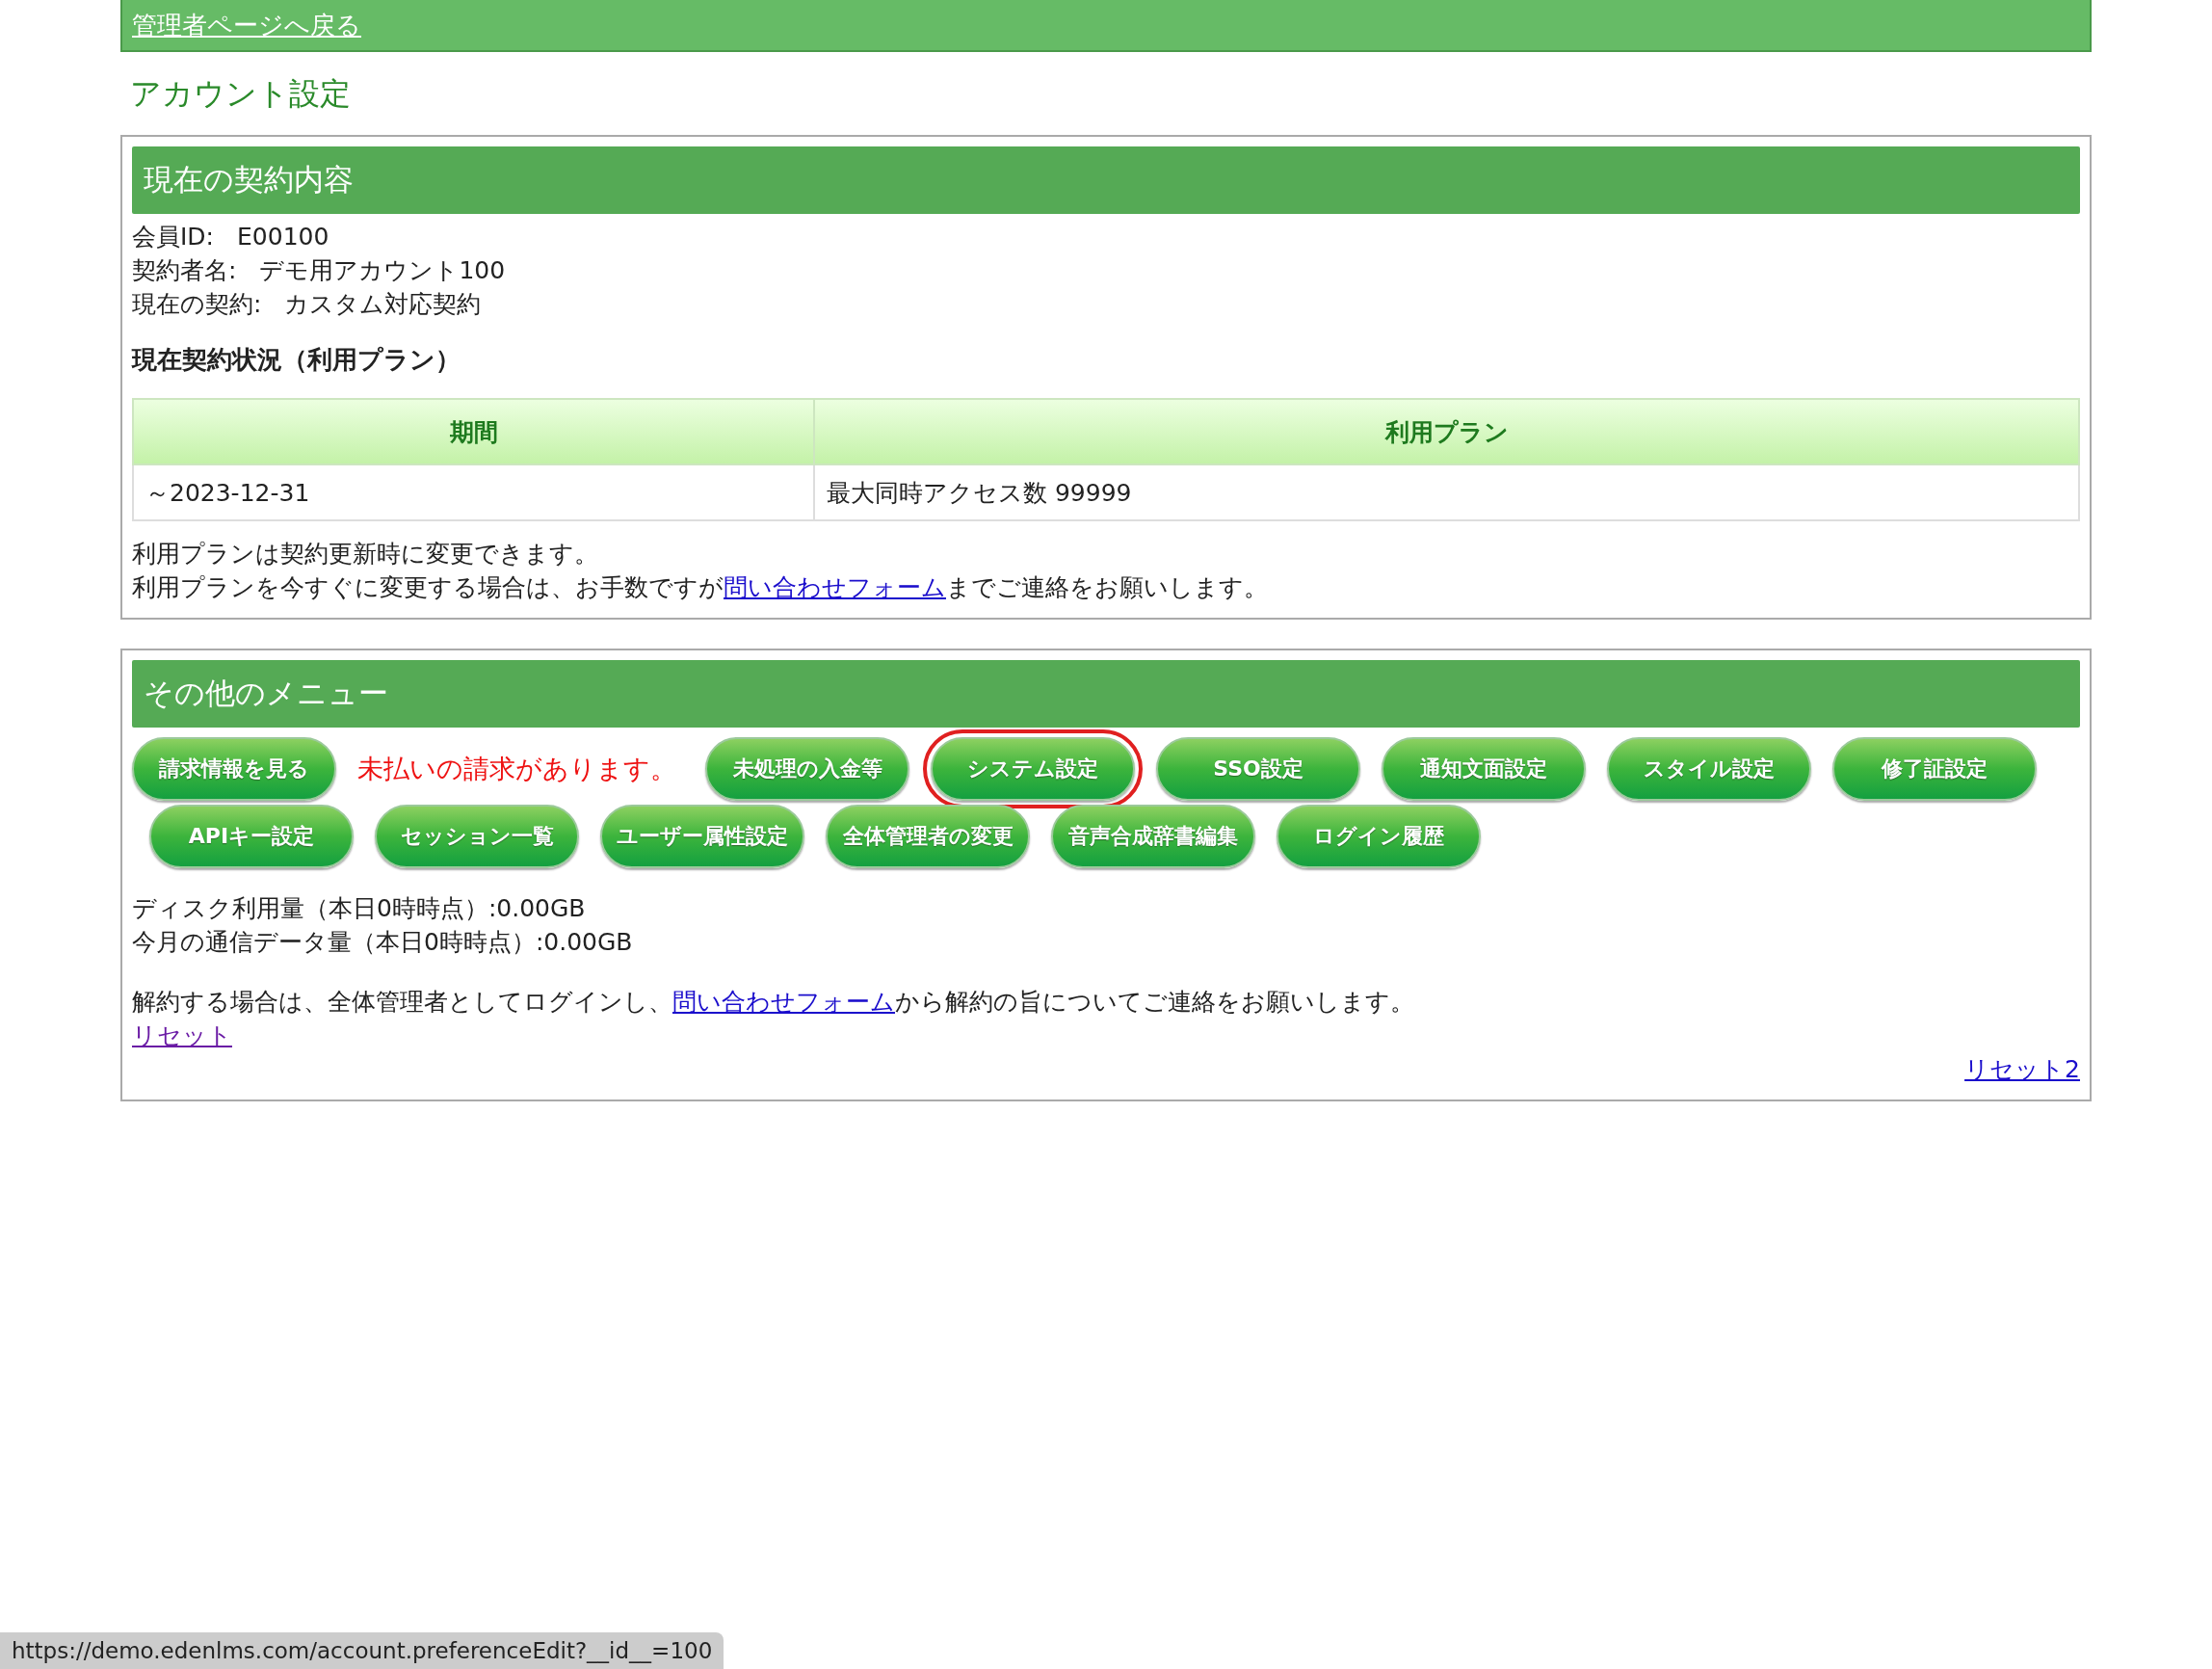  What do you see at coordinates (359, 909) in the screenshot?
I see `usage-text: ディスク利用量（本日0時時点）:0.00GB` at bounding box center [359, 909].